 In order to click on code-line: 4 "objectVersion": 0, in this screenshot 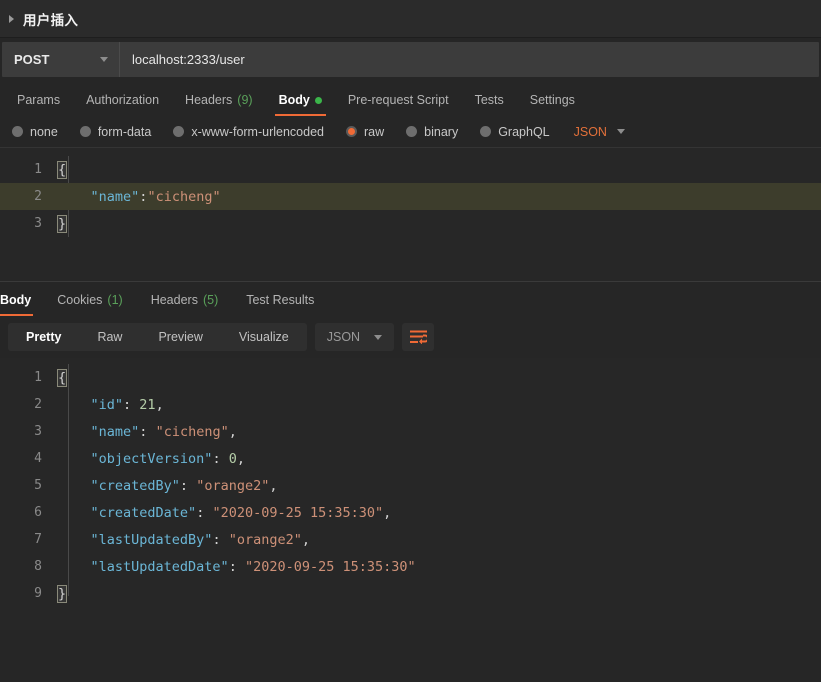, I will do `click(410, 458)`.